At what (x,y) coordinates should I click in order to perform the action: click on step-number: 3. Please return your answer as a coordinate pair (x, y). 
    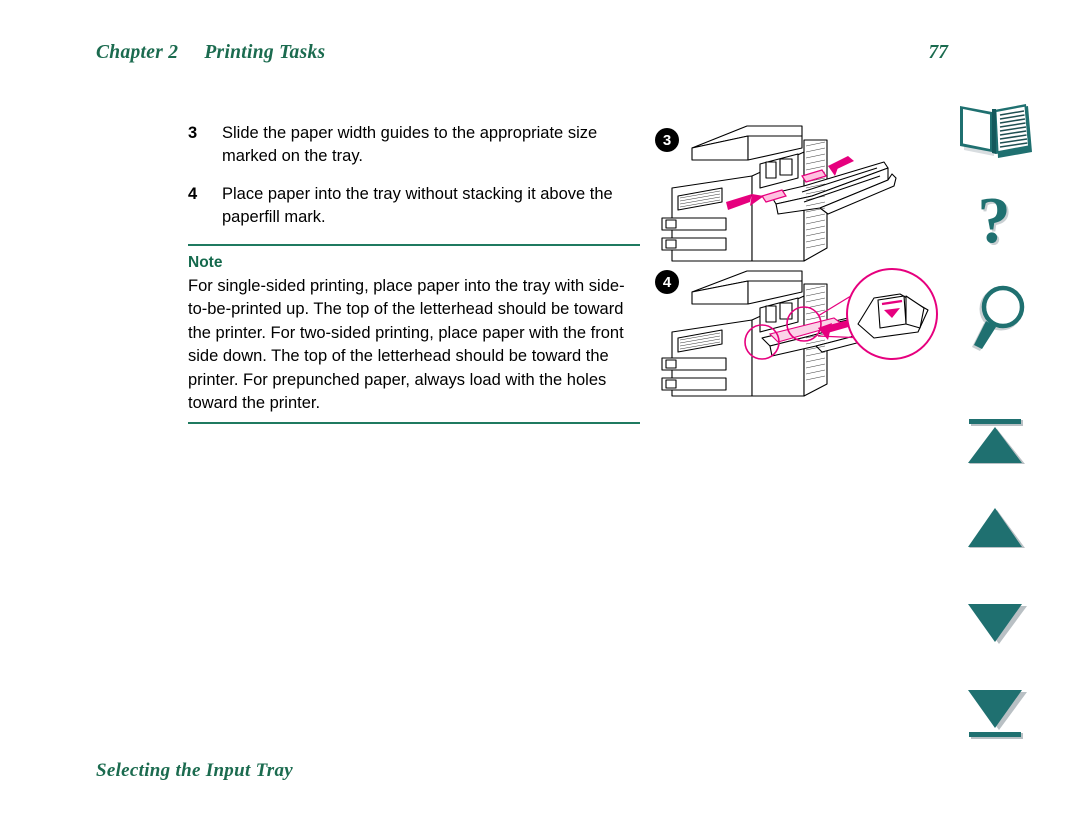
    Looking at the image, I should click on (193, 133).